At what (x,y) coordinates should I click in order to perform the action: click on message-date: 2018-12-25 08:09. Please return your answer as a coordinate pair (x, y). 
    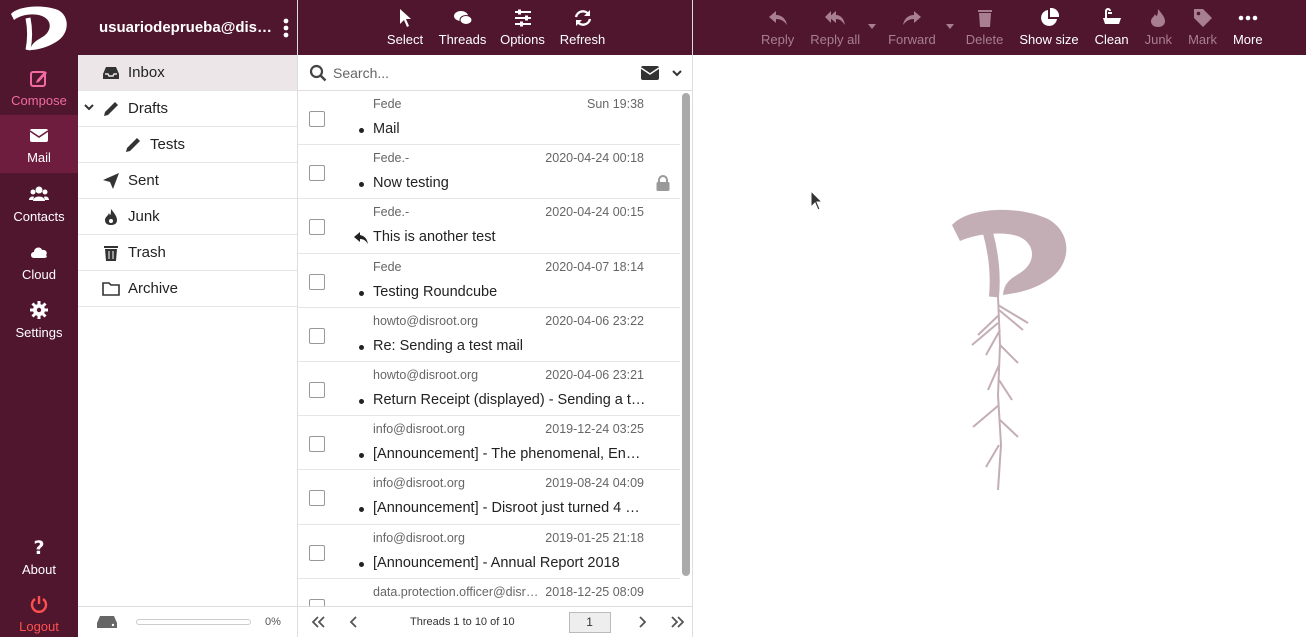
    Looking at the image, I should click on (594, 591).